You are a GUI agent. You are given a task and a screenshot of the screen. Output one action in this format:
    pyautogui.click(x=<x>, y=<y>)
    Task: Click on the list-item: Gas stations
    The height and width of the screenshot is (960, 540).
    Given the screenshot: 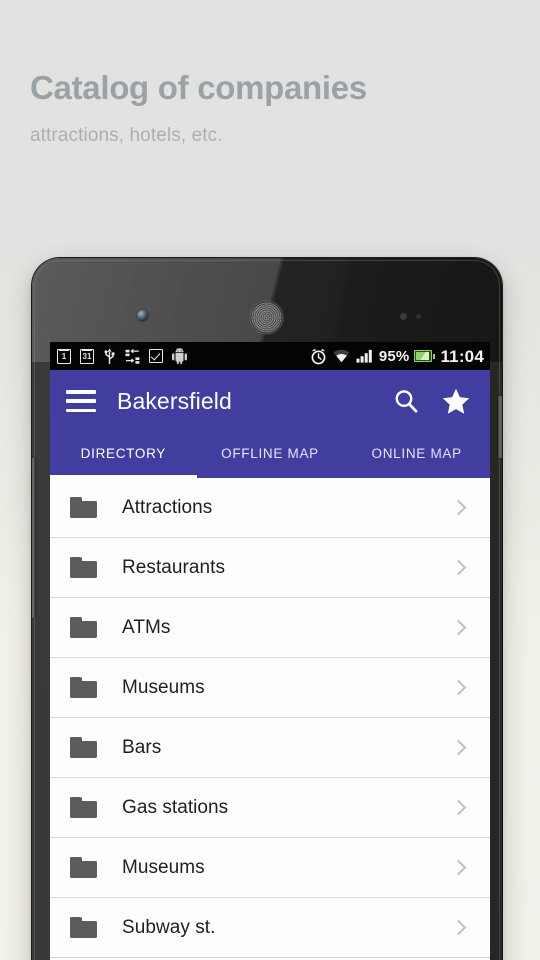 What is the action you would take?
    pyautogui.click(x=270, y=808)
    